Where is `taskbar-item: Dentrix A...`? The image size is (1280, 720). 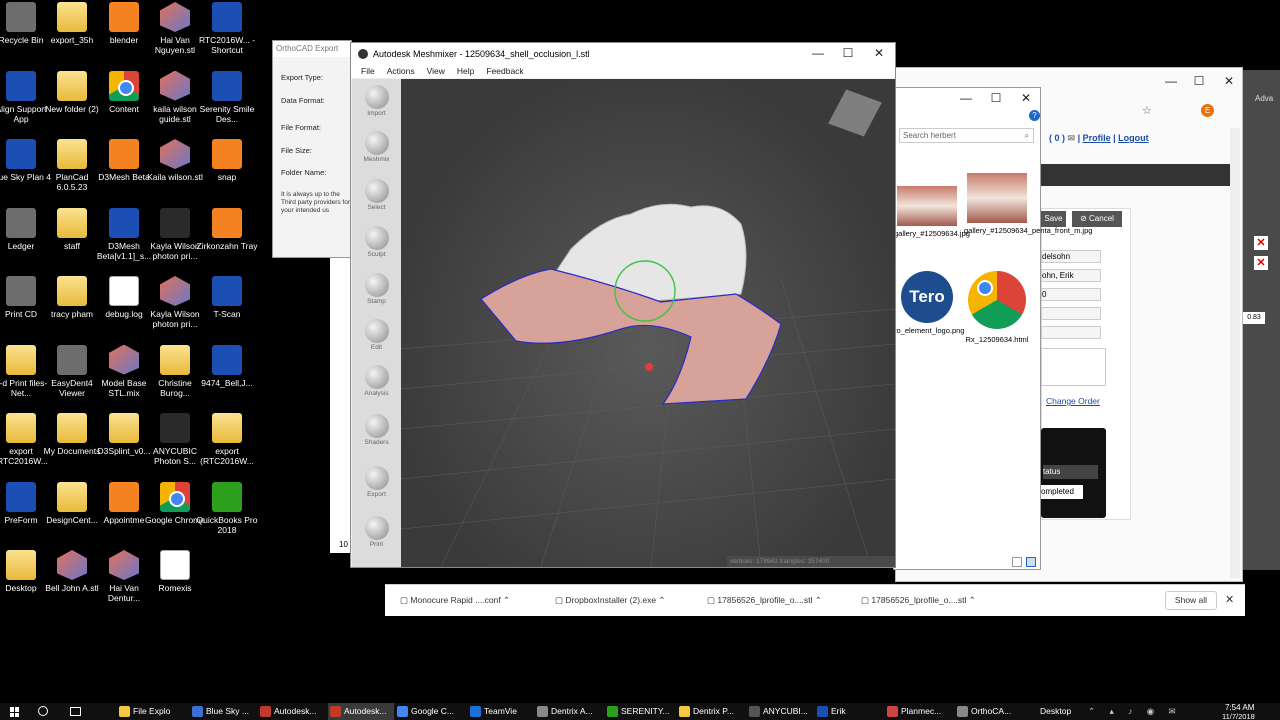 taskbar-item: Dentrix A... is located at coordinates (568, 711).